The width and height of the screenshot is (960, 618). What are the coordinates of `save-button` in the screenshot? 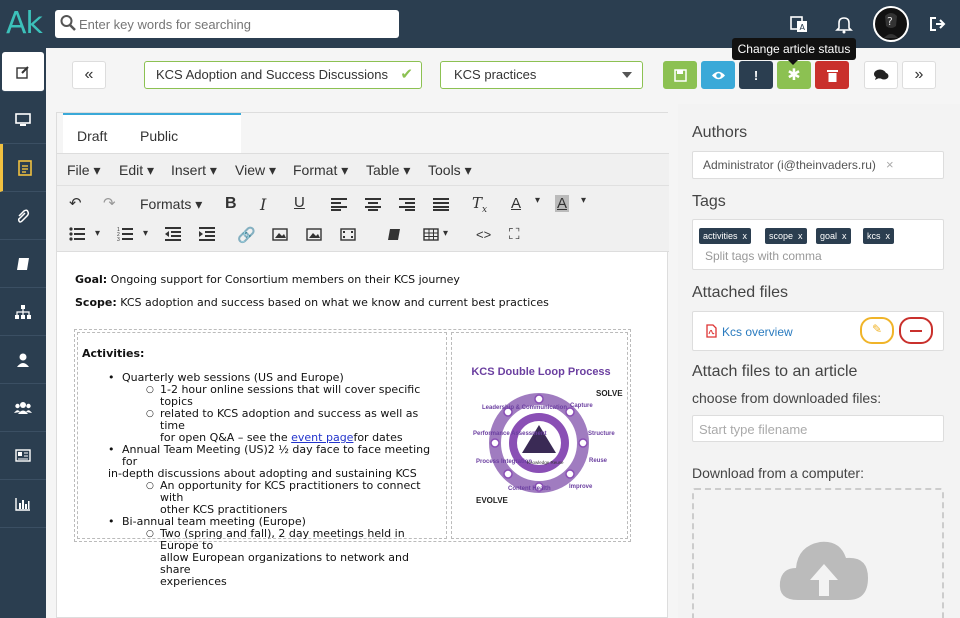 It's located at (680, 75).